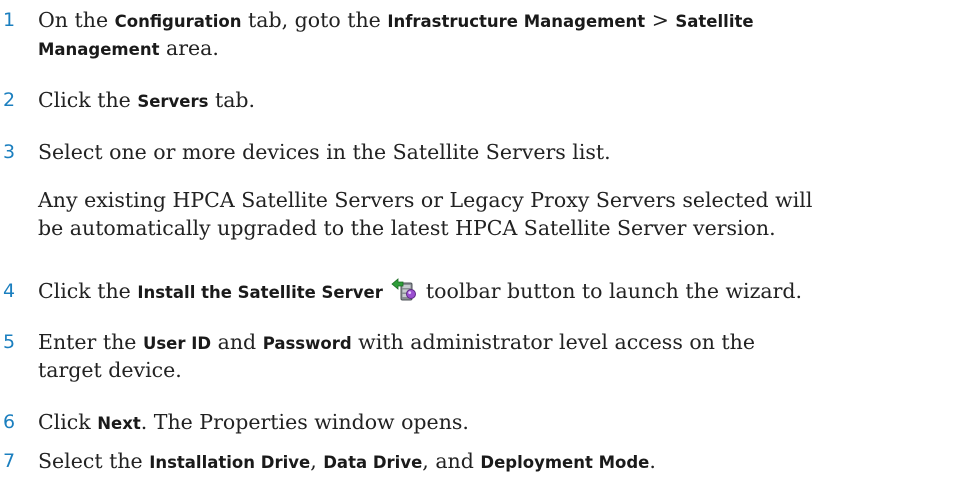  Describe the element at coordinates (516, 21) in the screenshot. I see `ui-term-infrastructure-management: Infrastructure Management` at that location.